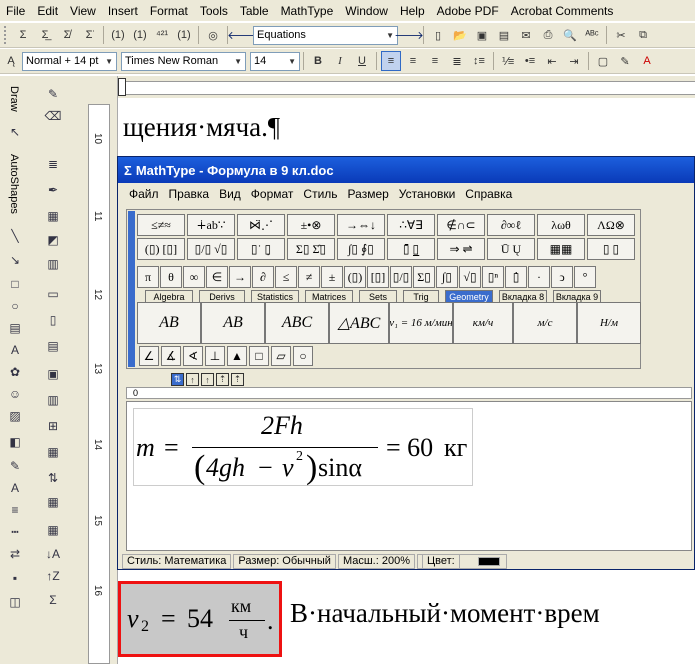 This screenshot has height=664, width=695. I want to click on palette-row2-button: (▯) [▯], so click(161, 249).